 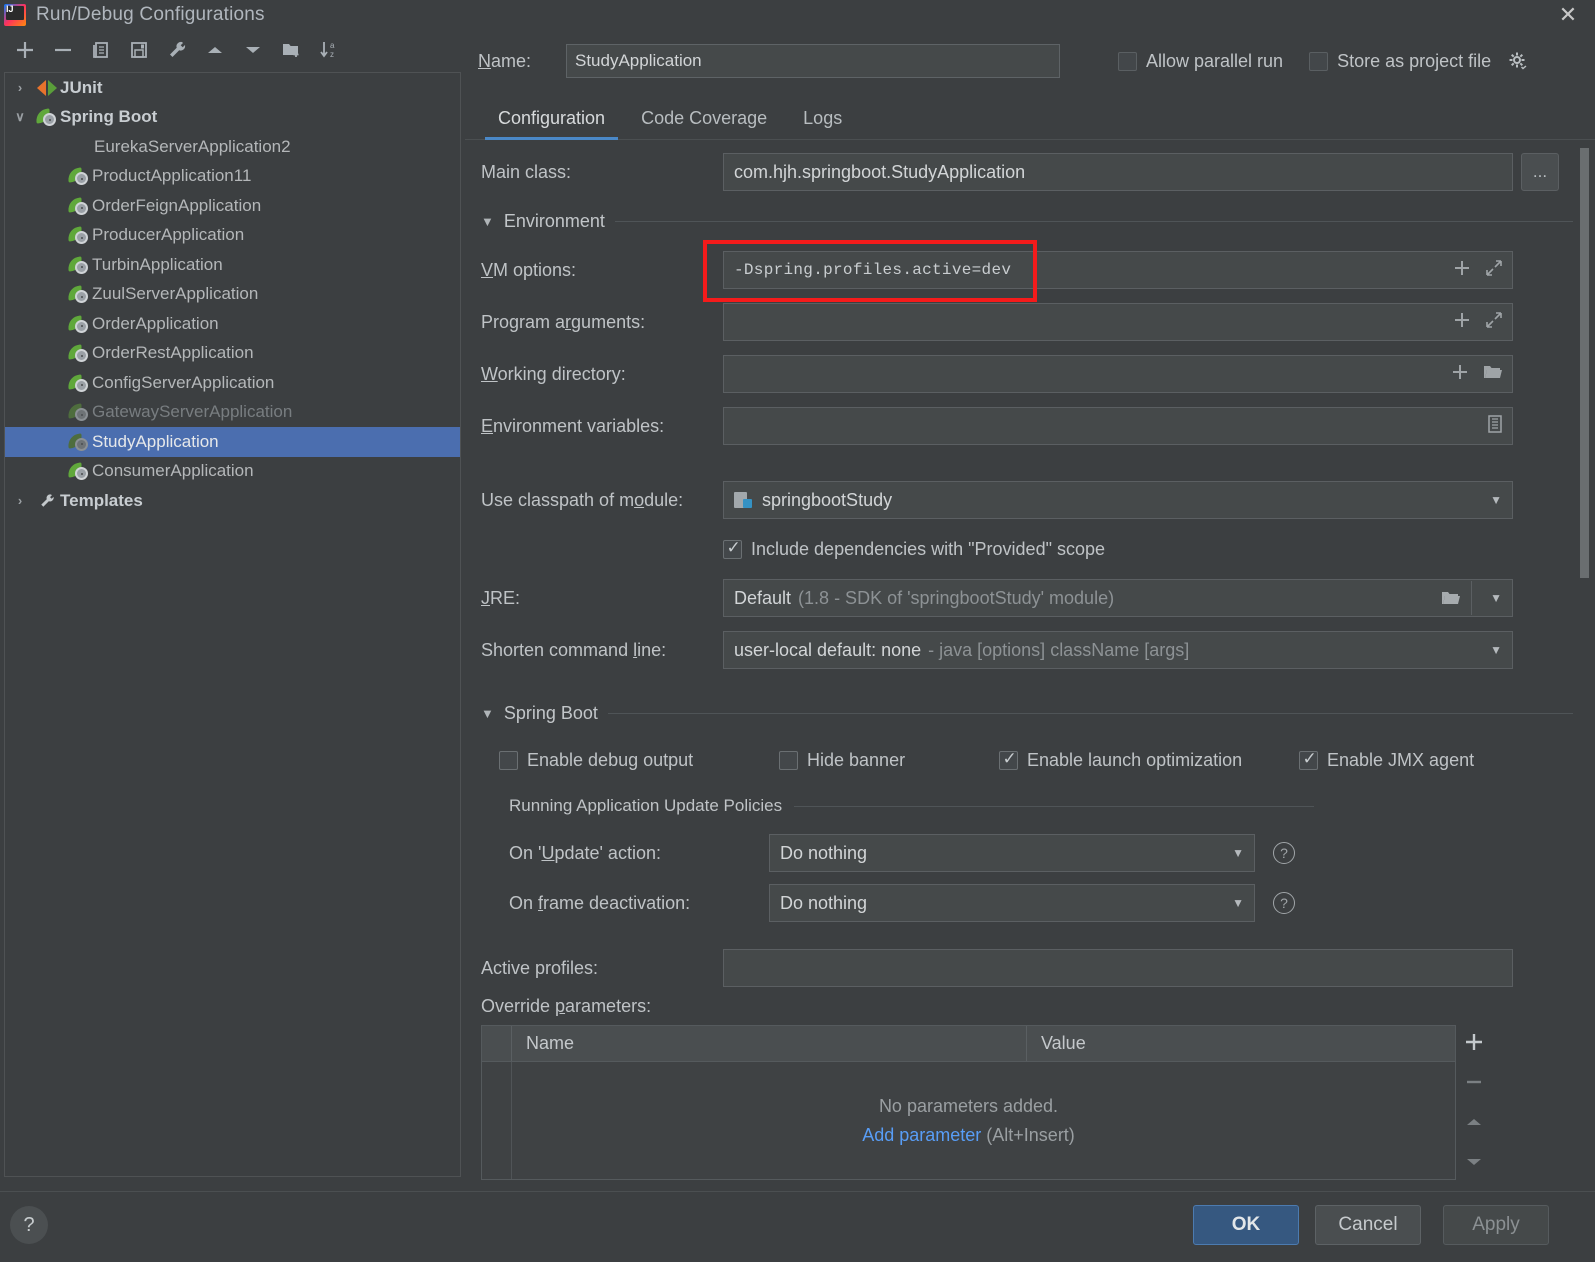 I want to click on environment-variables-field, so click(x=1118, y=426).